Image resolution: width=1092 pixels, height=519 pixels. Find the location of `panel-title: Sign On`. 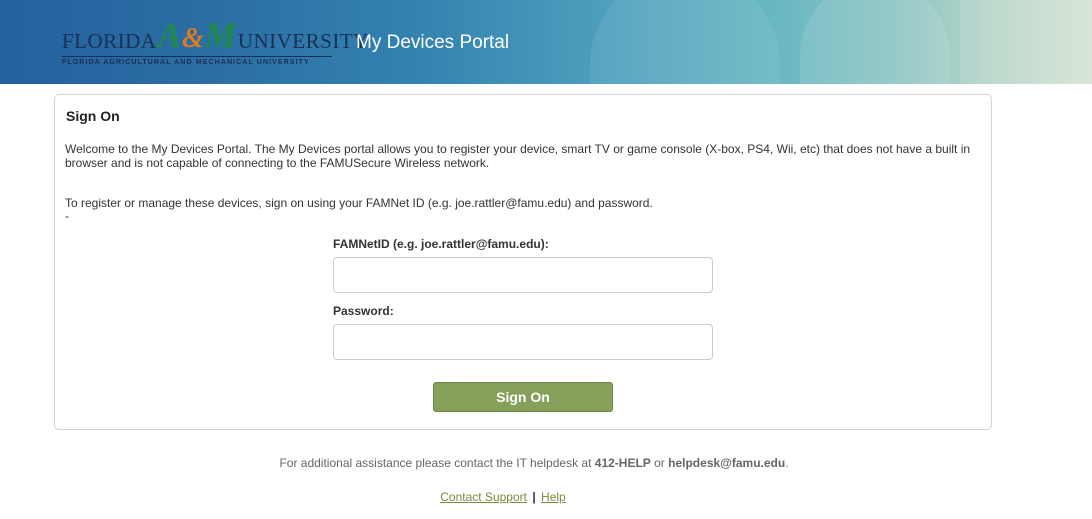

panel-title: Sign On is located at coordinates (93, 116).